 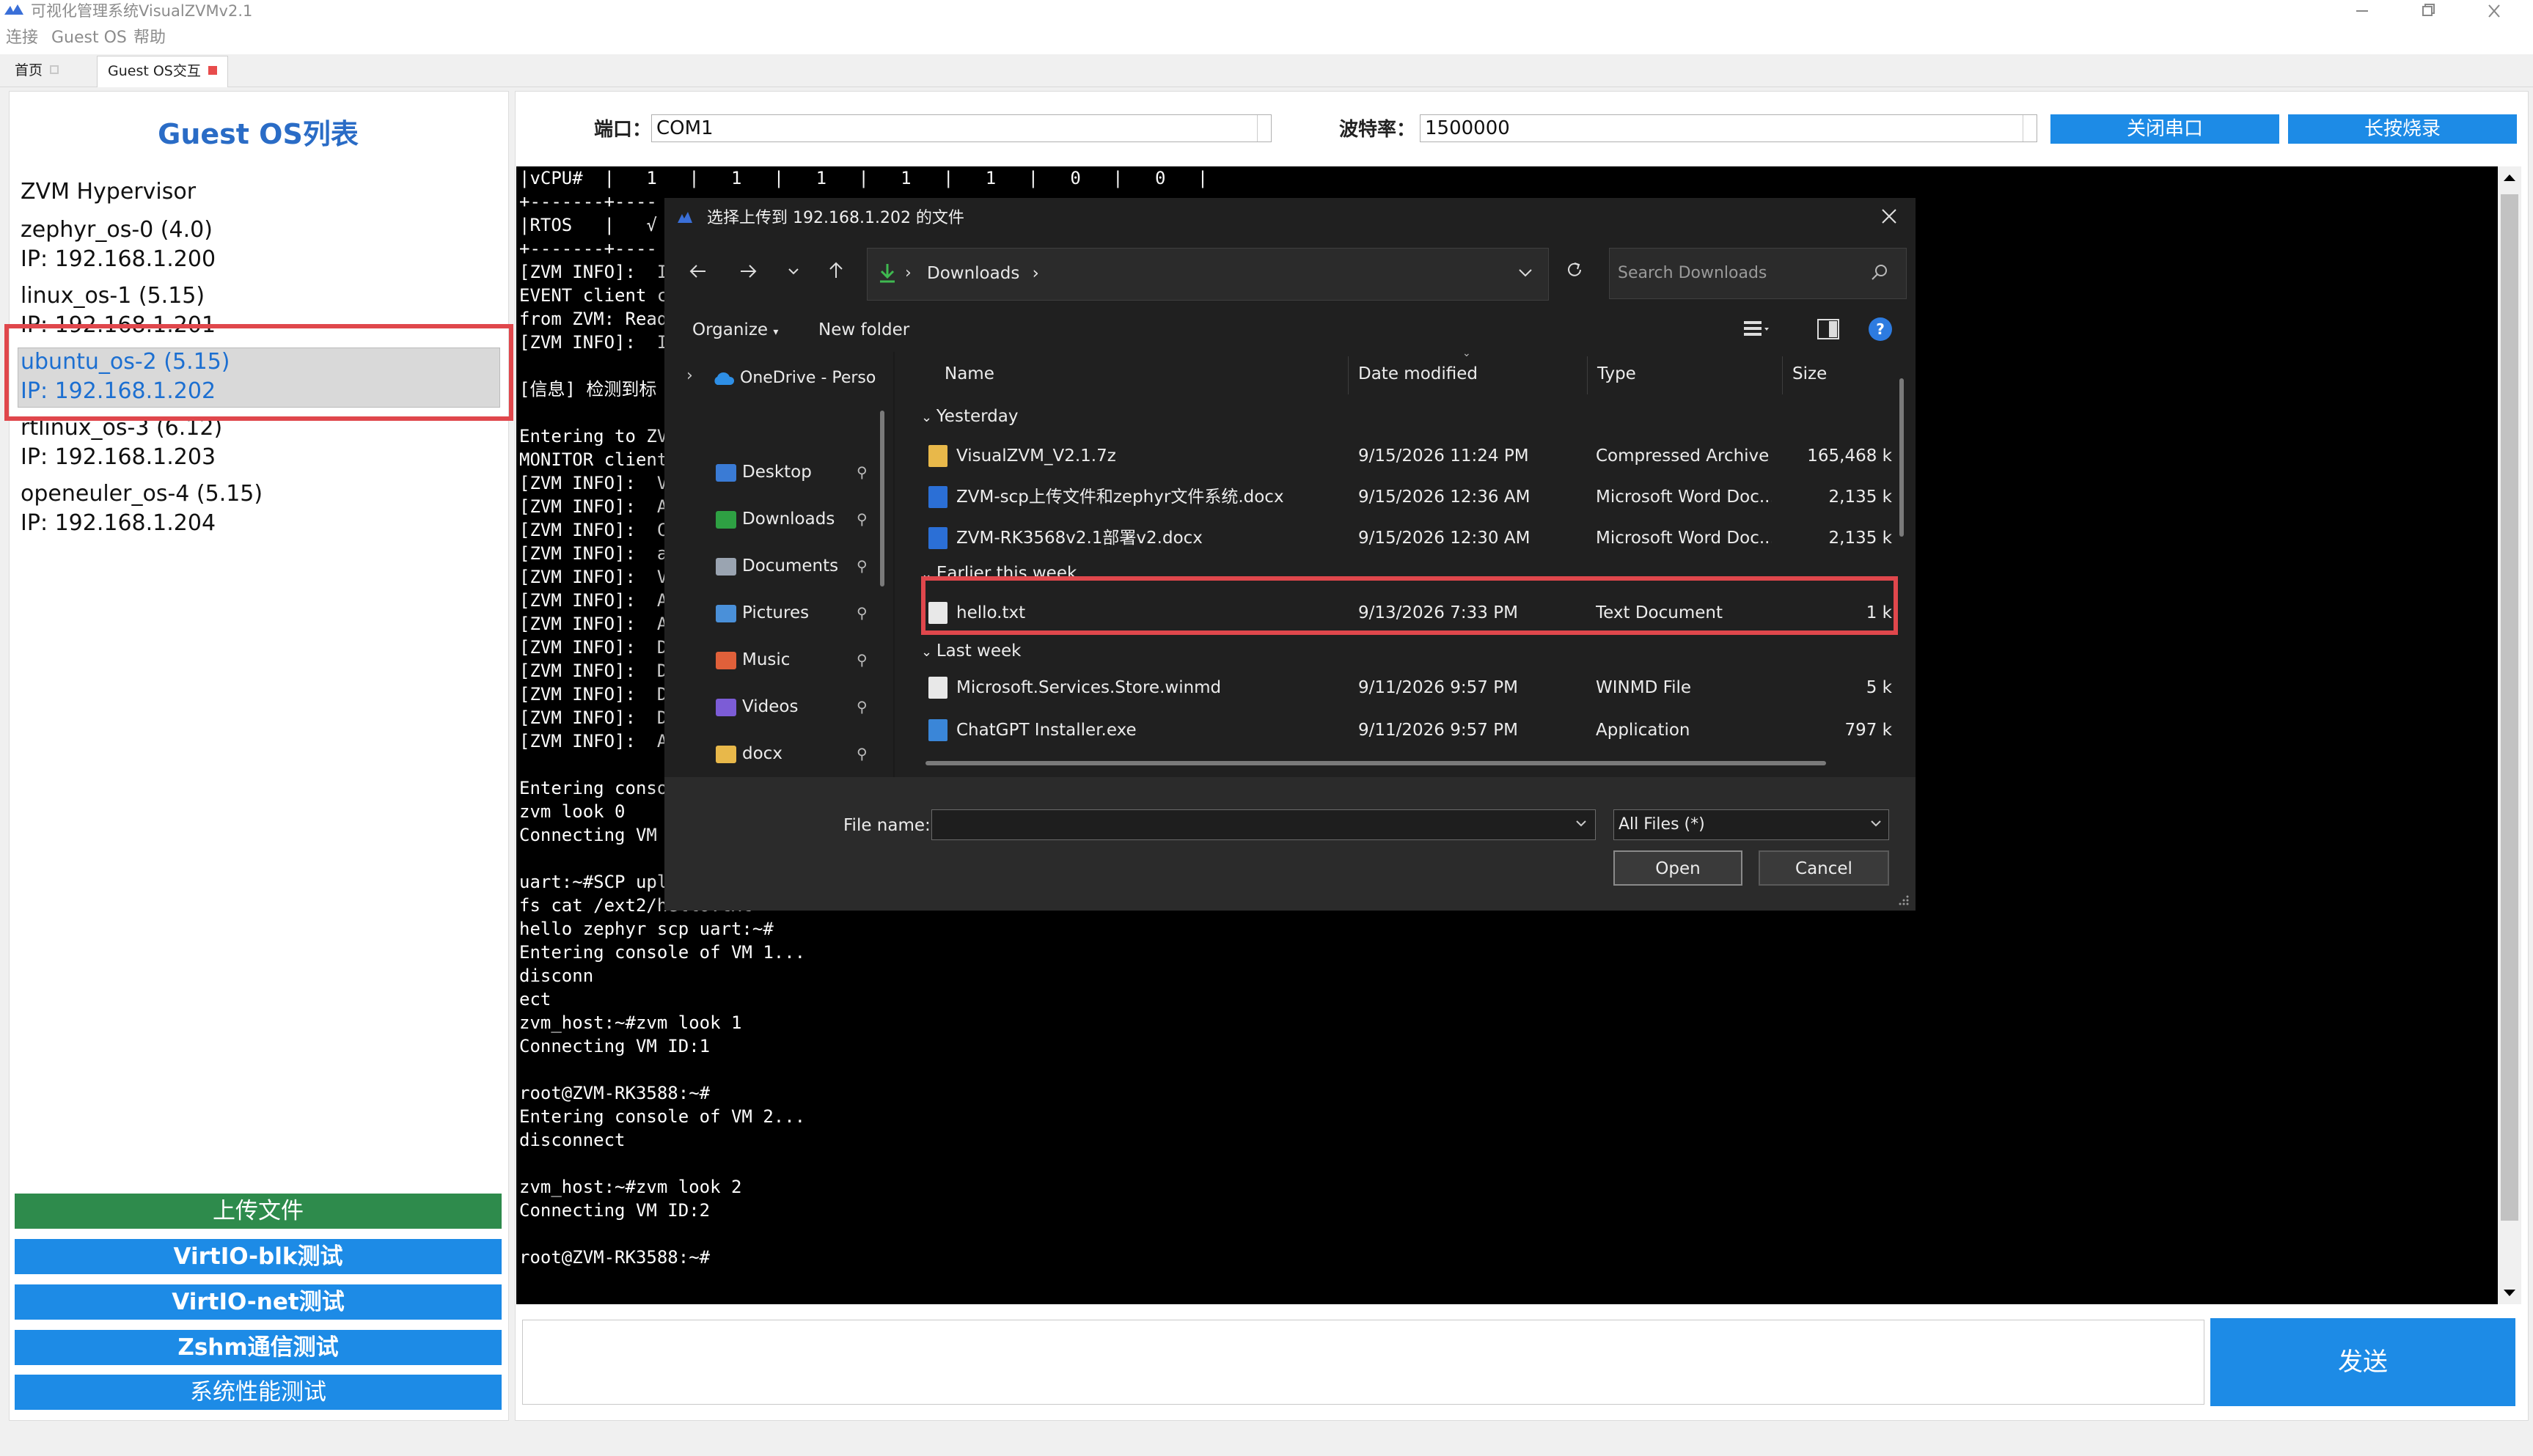 I want to click on guest-ip-3: IP: 192.168.1.203, so click(x=118, y=457).